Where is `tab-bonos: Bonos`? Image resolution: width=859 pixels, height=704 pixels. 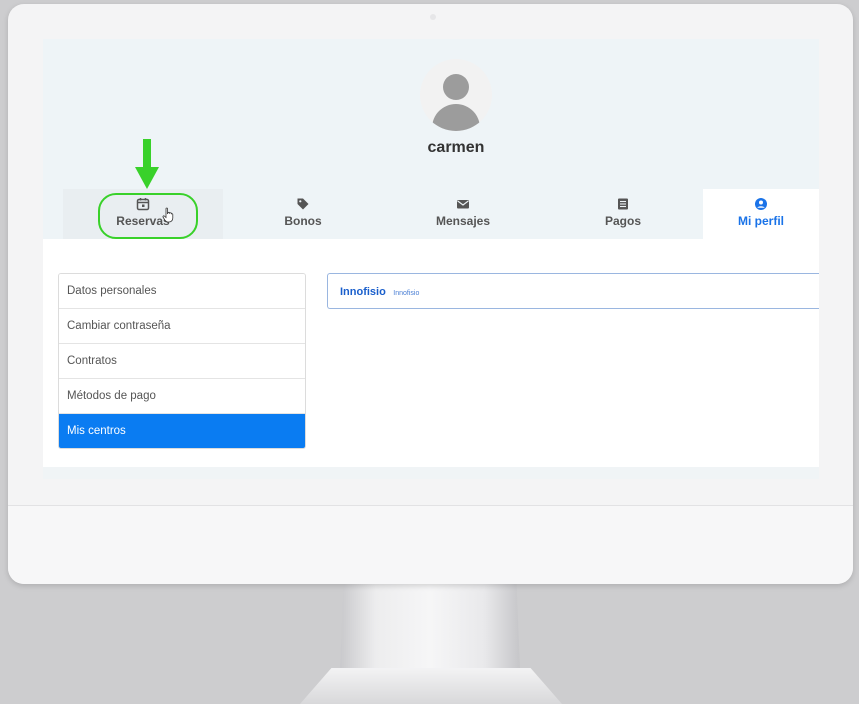 tab-bonos: Bonos is located at coordinates (303, 214).